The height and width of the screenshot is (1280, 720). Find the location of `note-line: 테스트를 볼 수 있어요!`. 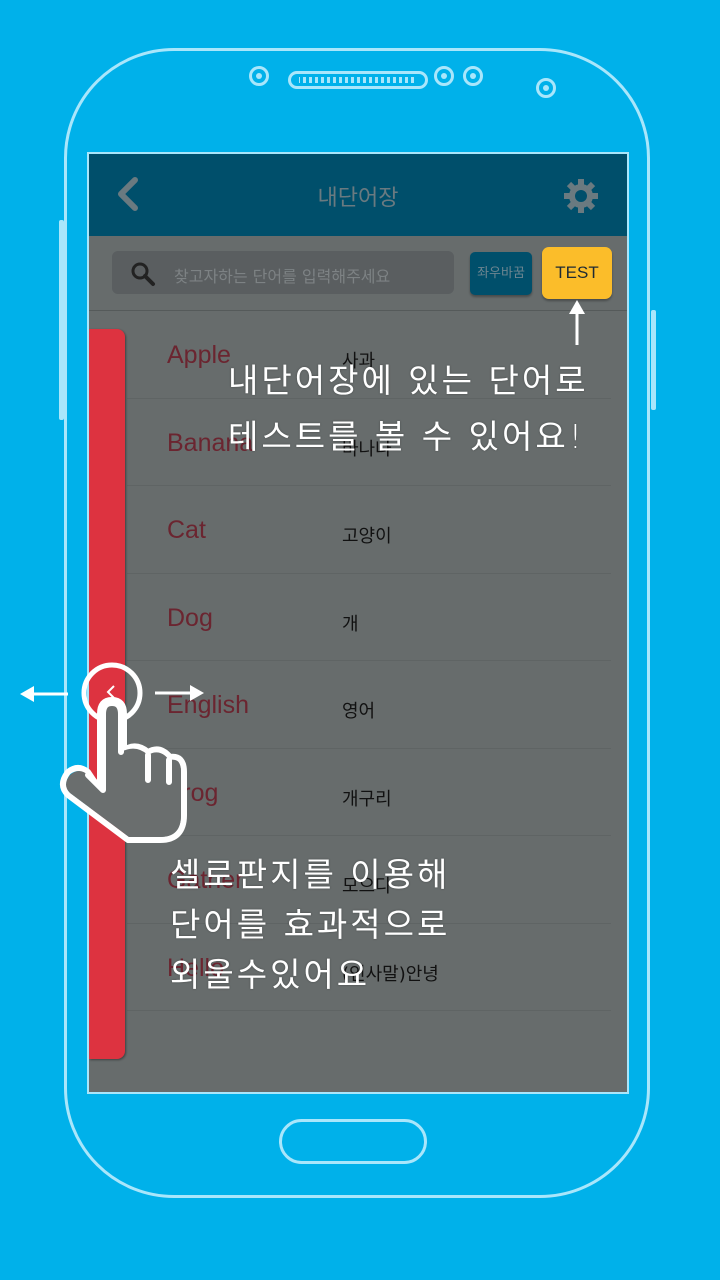

note-line: 테스트를 볼 수 있어요! is located at coordinates (406, 436).